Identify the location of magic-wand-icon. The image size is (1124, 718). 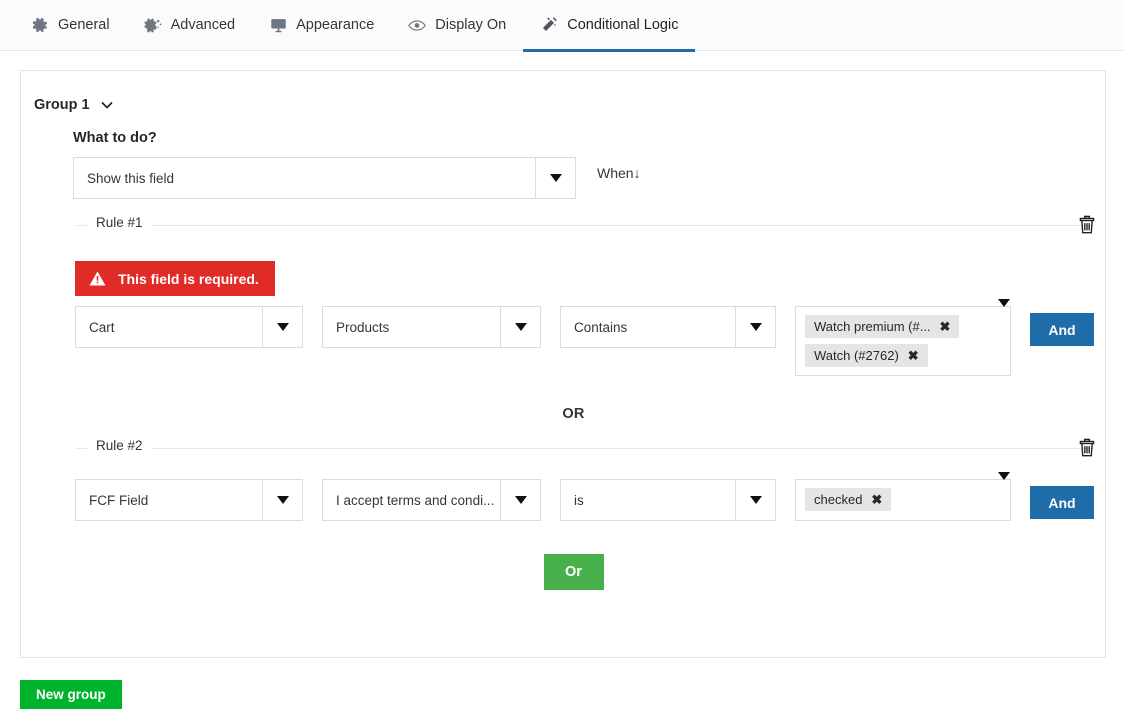
(549, 25).